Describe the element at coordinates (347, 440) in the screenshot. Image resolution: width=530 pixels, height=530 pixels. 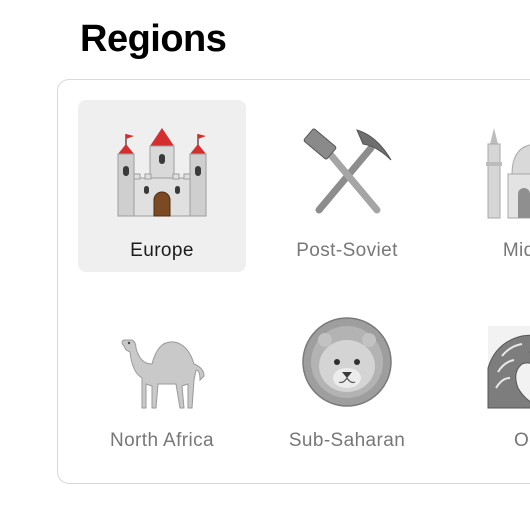
I see `region-label-sub-saharan: Sub-Saharan` at that location.